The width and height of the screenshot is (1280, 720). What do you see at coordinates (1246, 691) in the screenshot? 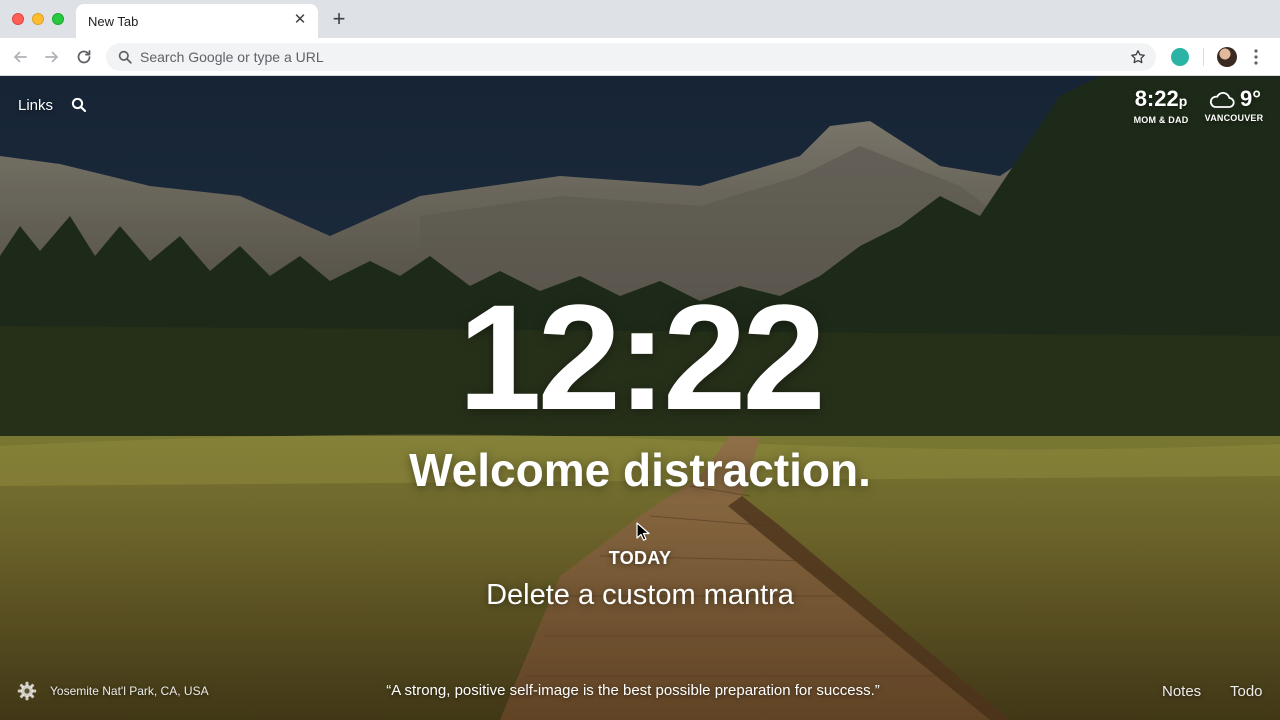
I see `todo-button: Todo` at bounding box center [1246, 691].